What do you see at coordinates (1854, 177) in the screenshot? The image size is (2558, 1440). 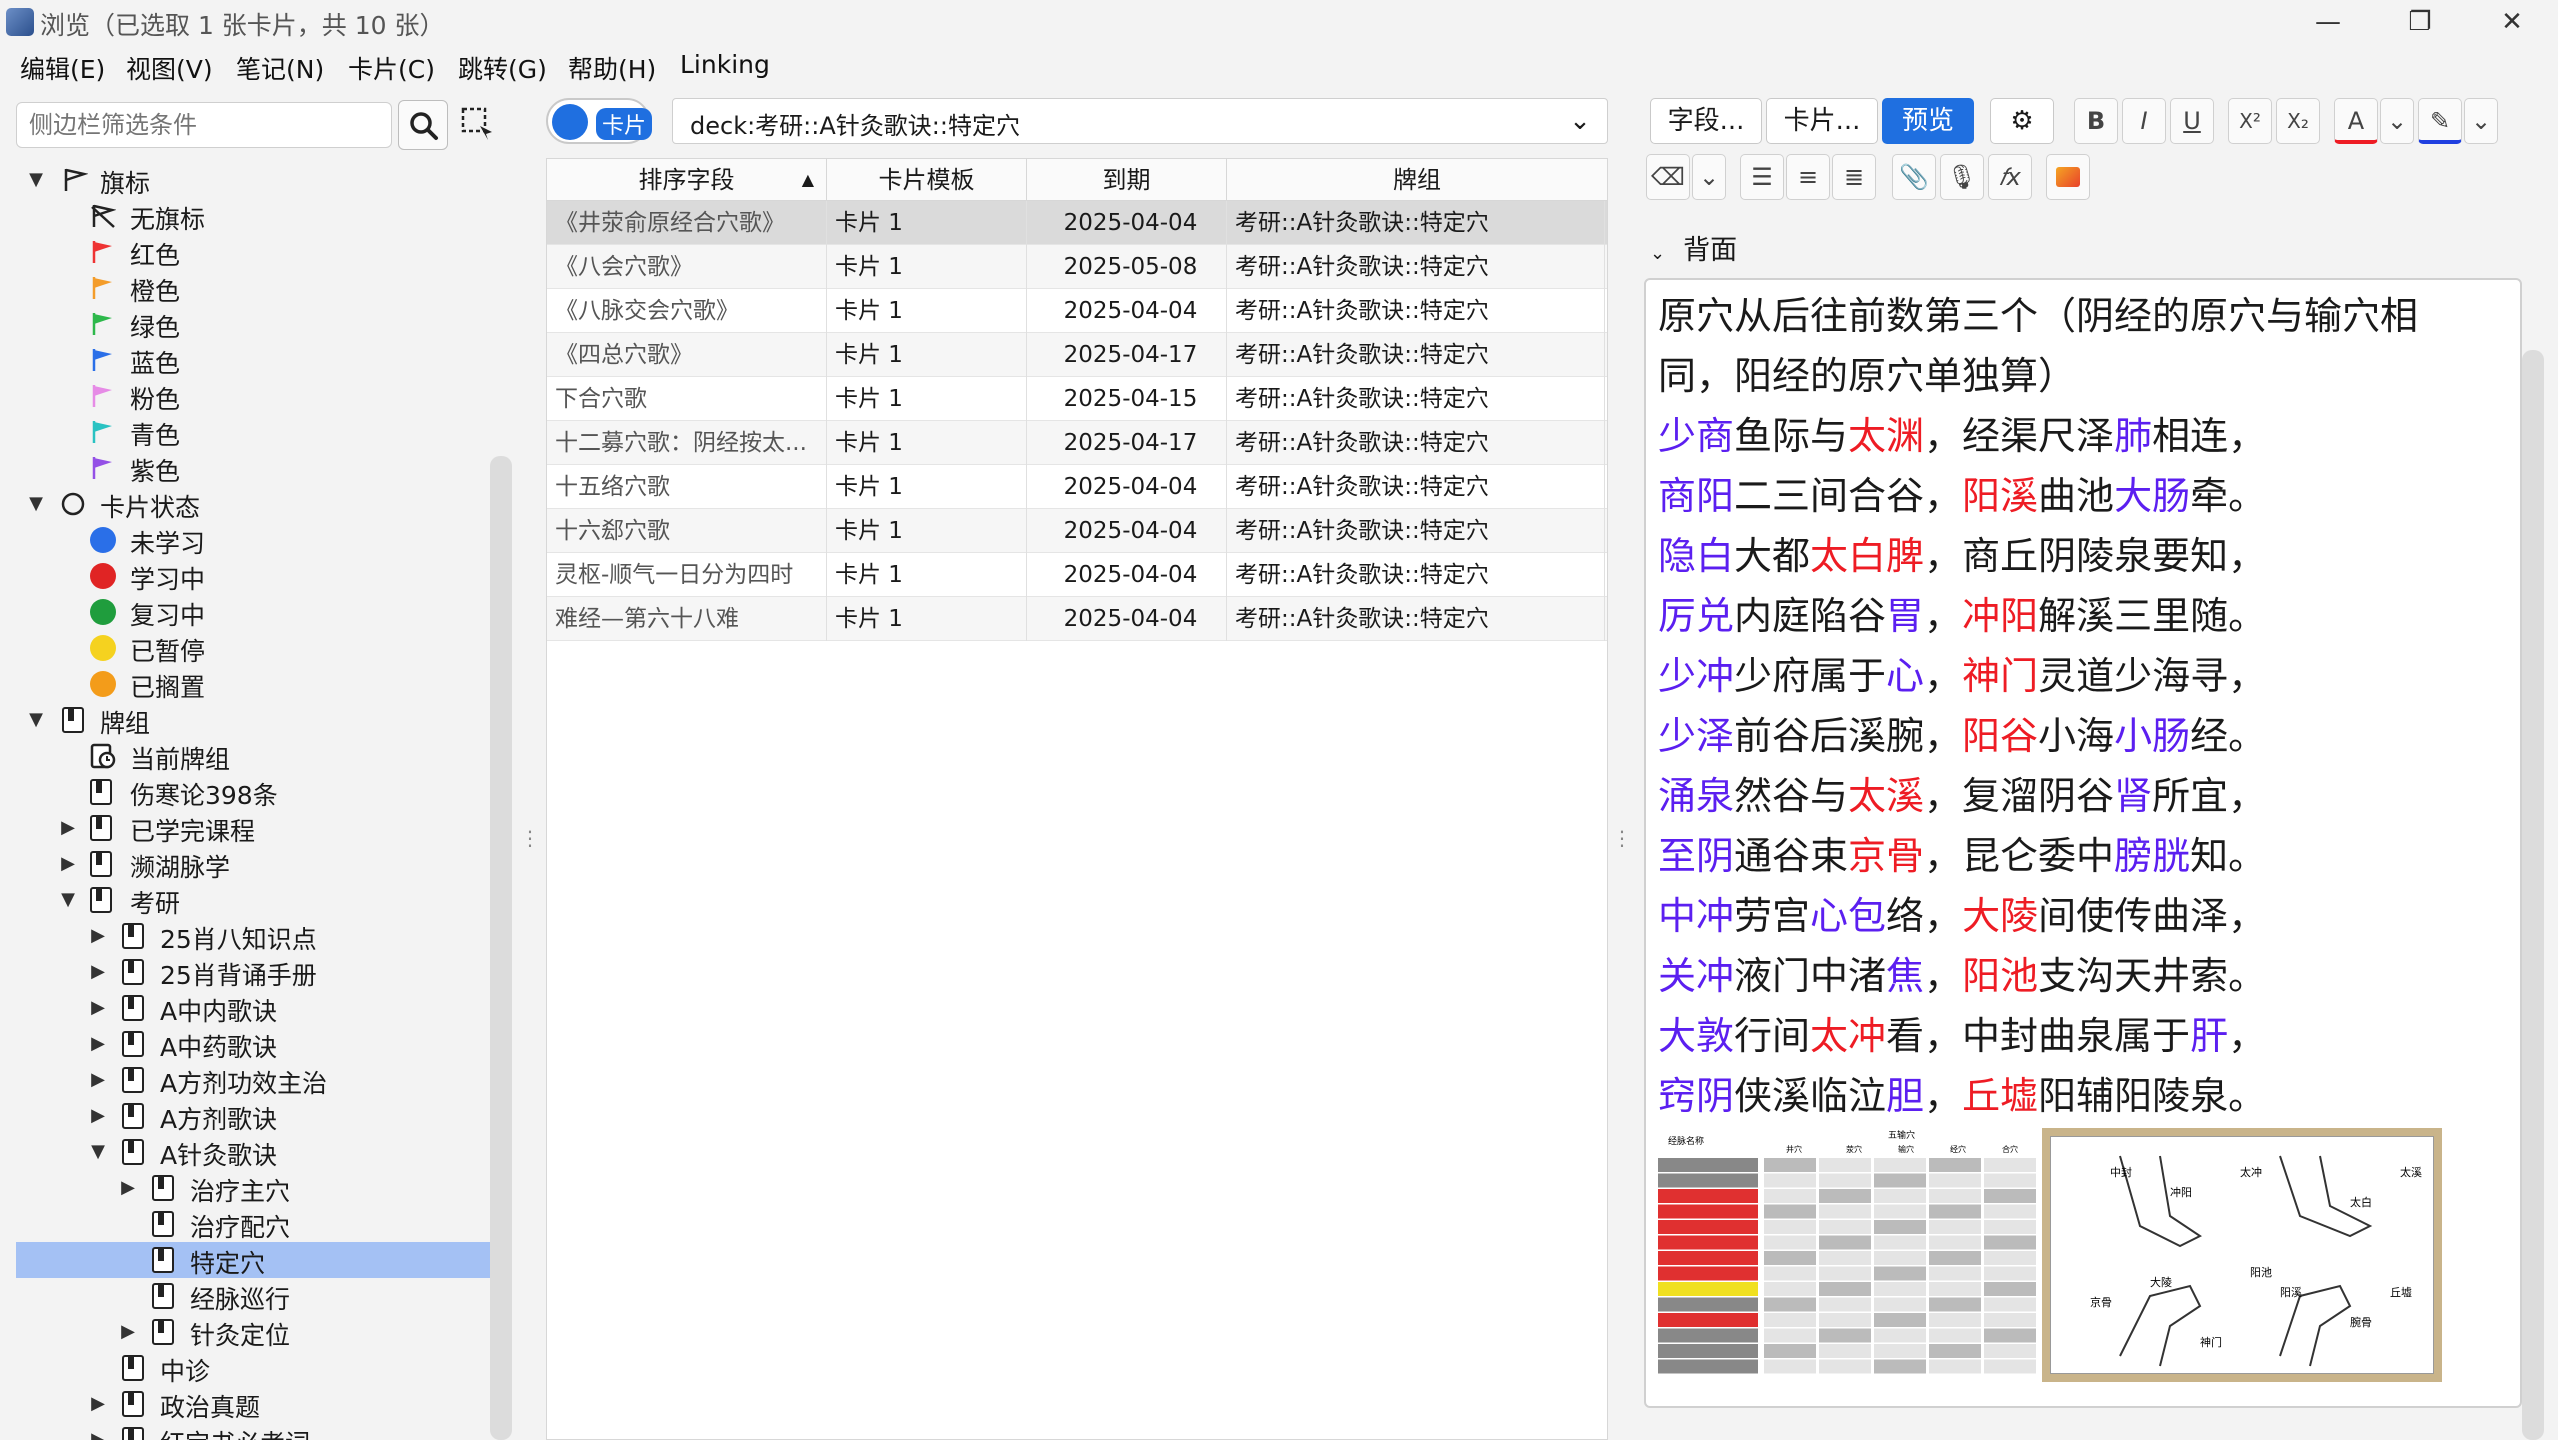 I see `align-button: ≣` at bounding box center [1854, 177].